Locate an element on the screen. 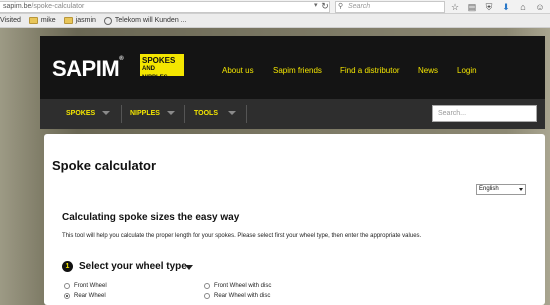 The width and height of the screenshot is (550, 305). bookmark-star-icon: ☆ is located at coordinates (455, 7).